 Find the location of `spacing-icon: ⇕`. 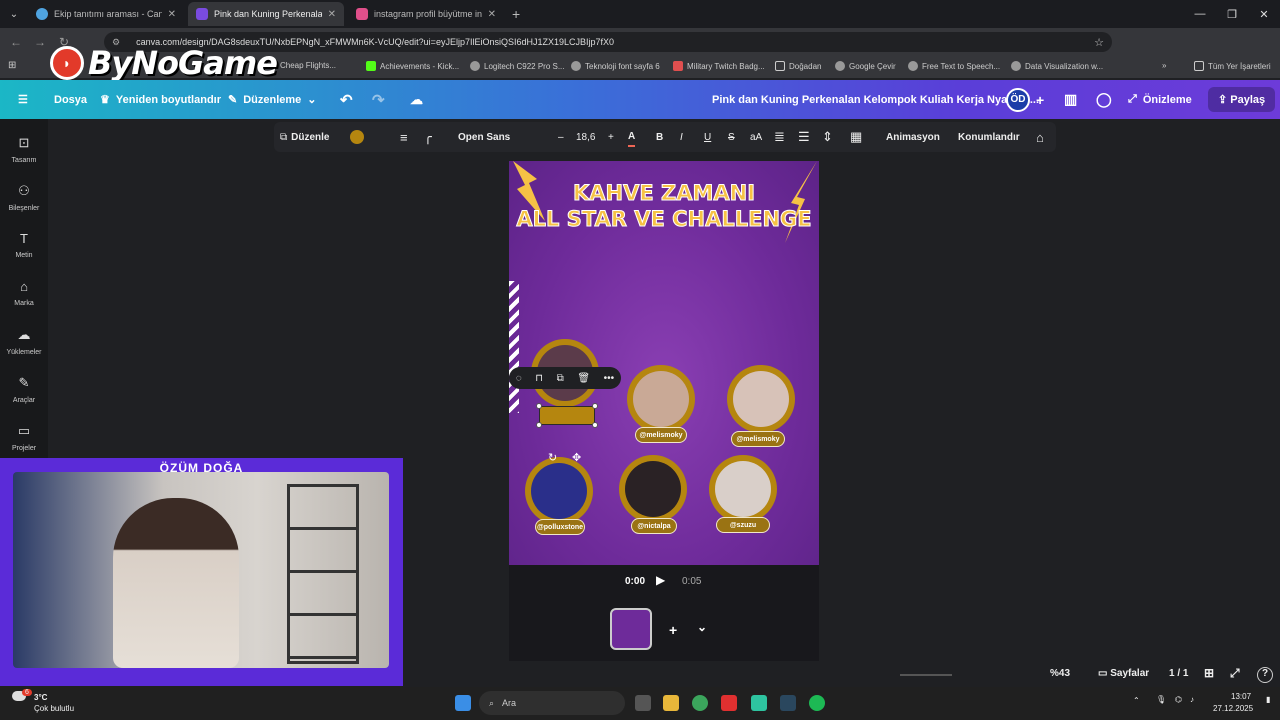

spacing-icon: ⇕ is located at coordinates (827, 137).